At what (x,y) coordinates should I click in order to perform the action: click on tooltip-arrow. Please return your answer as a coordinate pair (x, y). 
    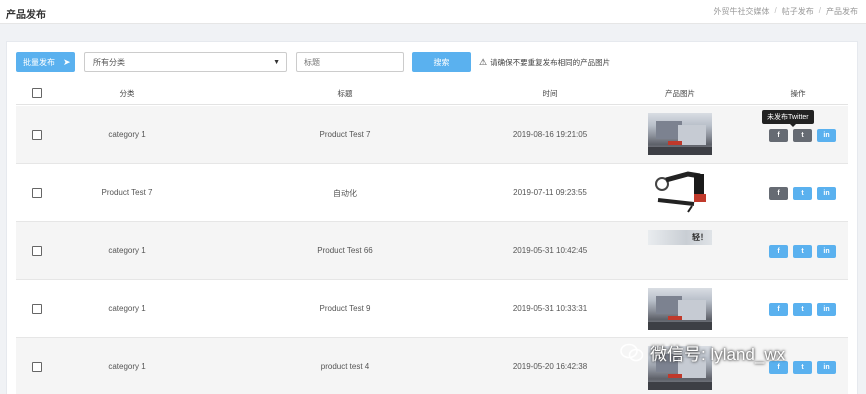
    Looking at the image, I should click on (793, 125).